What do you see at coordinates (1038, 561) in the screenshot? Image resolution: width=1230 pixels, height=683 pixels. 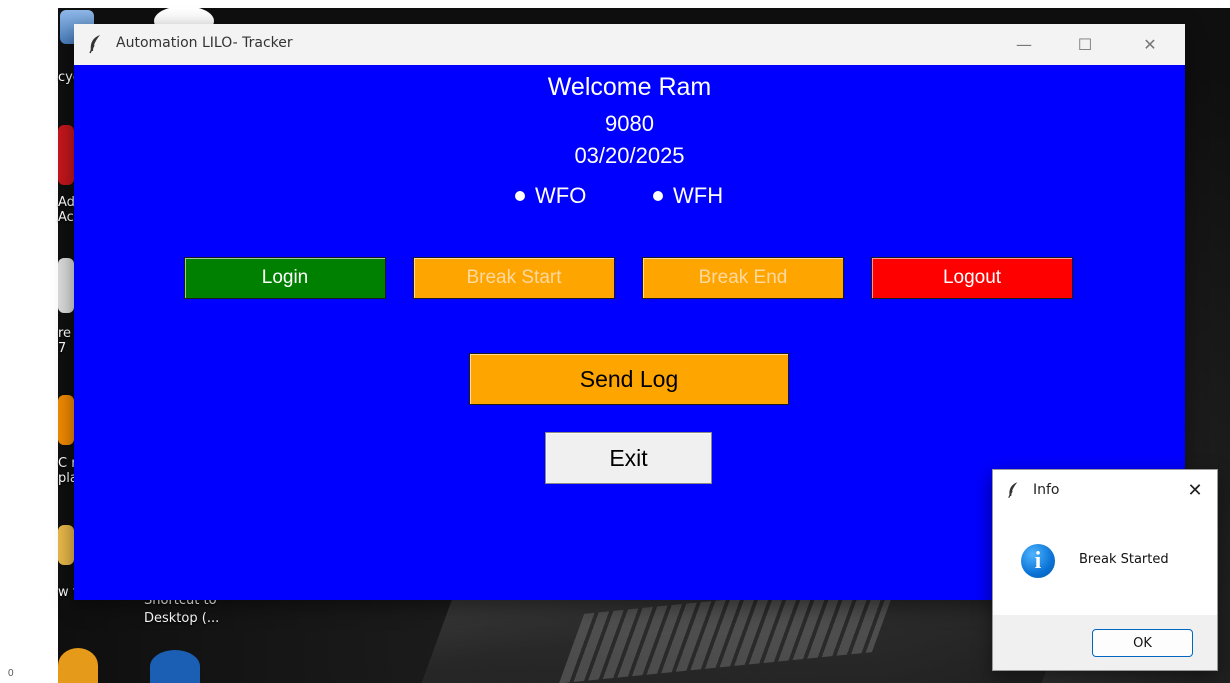 I see `info-icon: i` at bounding box center [1038, 561].